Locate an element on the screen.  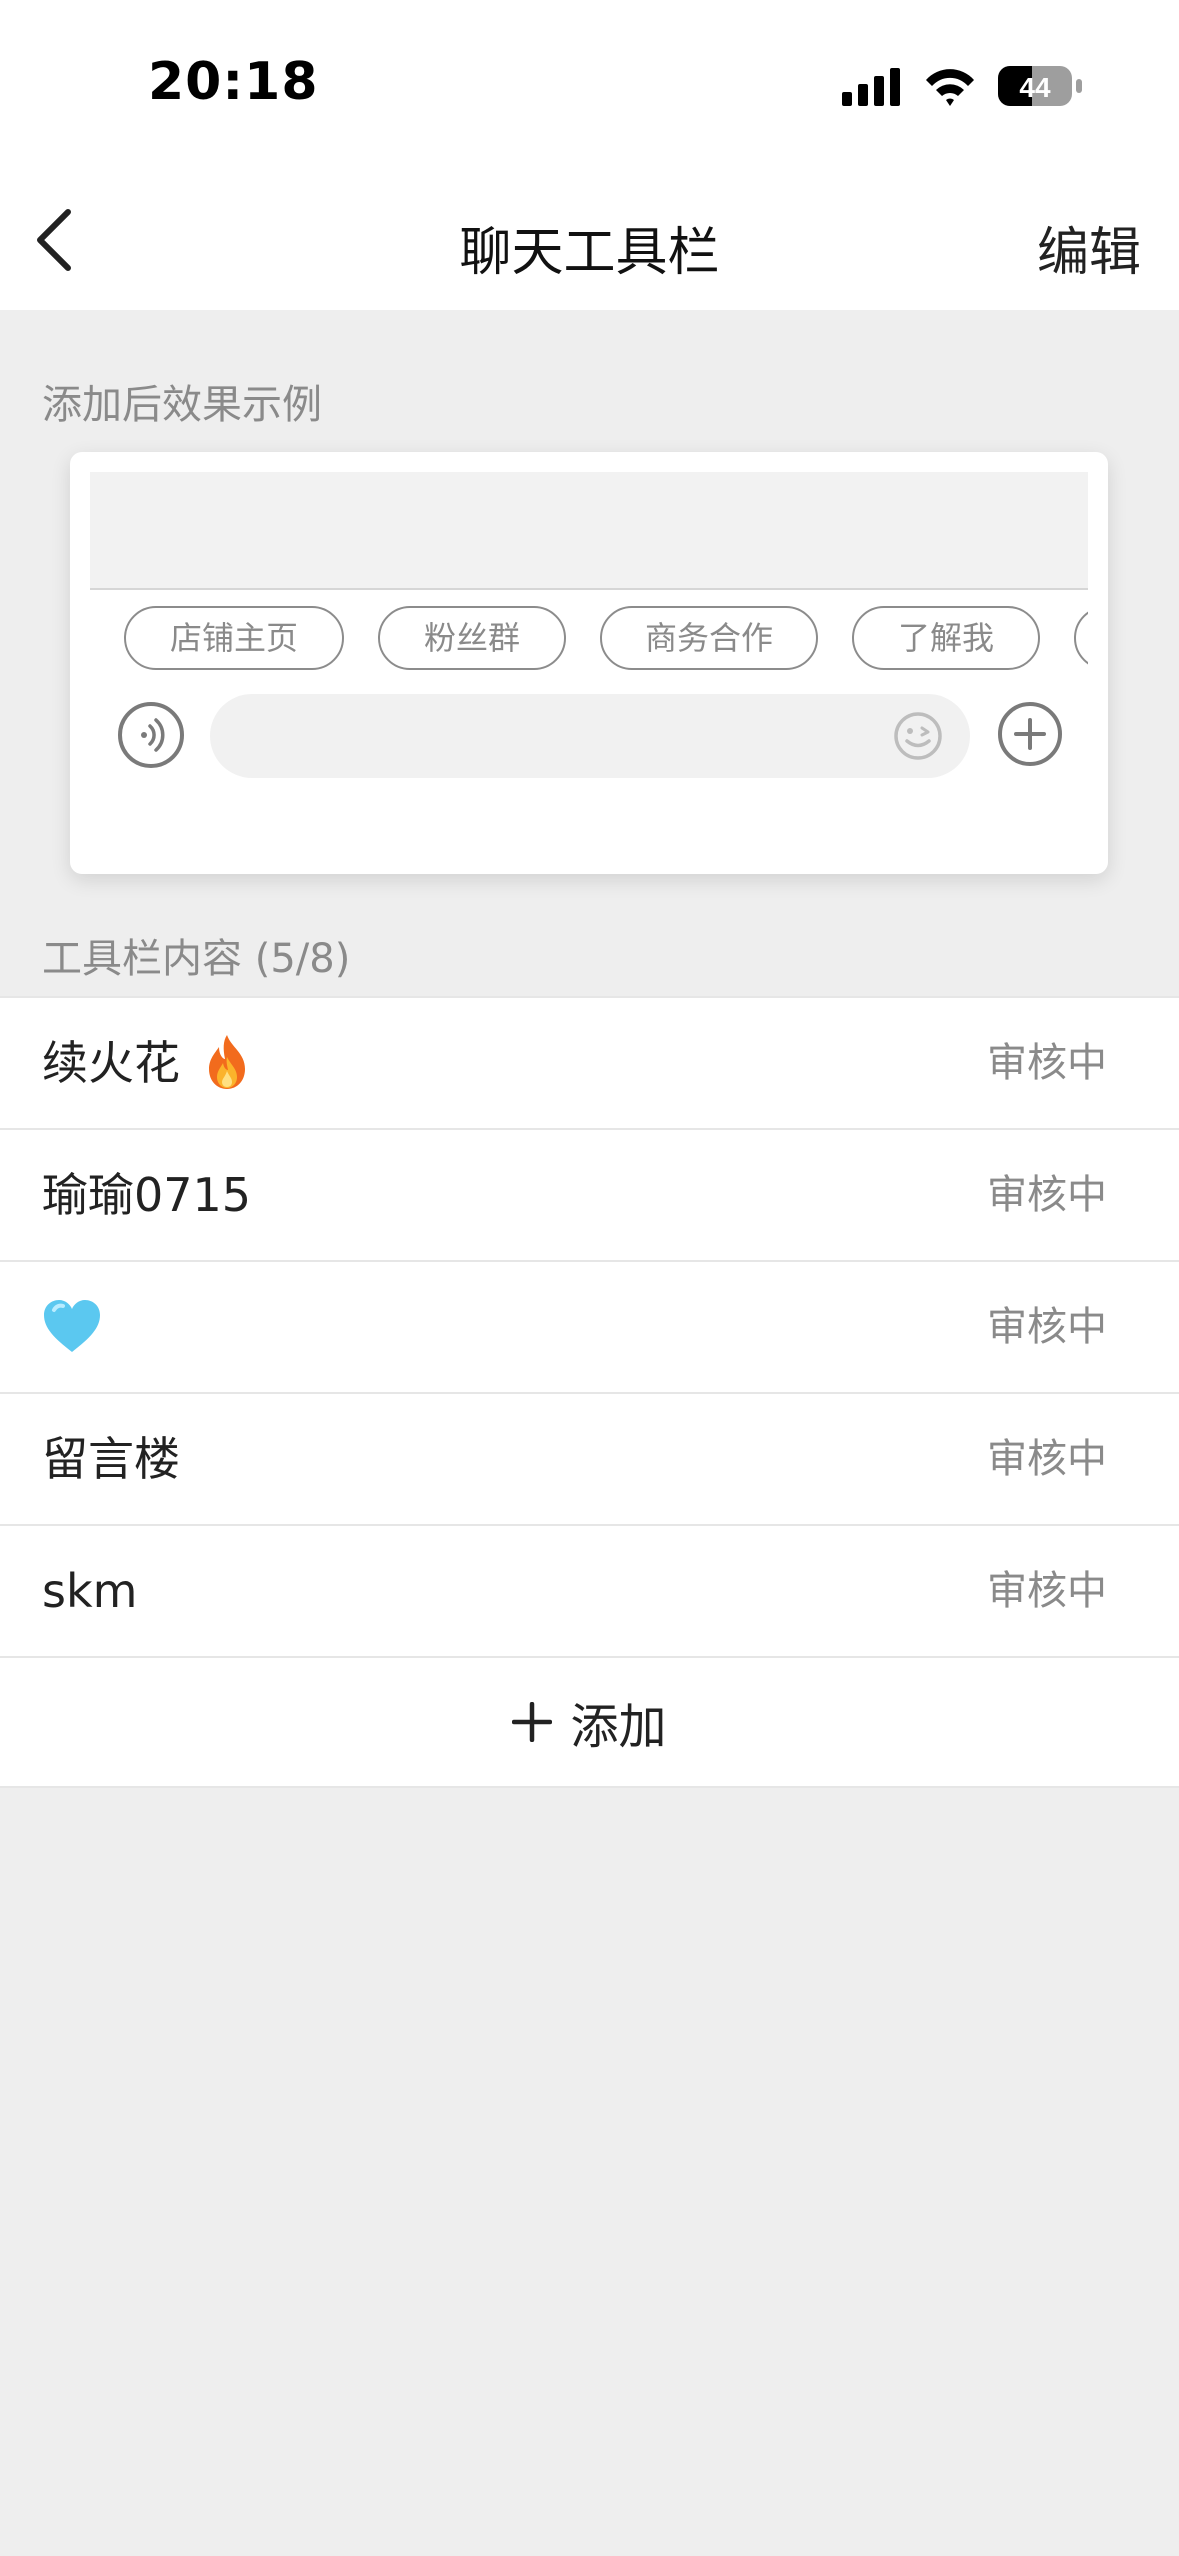
preview-chip: 商务合作 is located at coordinates (709, 638).